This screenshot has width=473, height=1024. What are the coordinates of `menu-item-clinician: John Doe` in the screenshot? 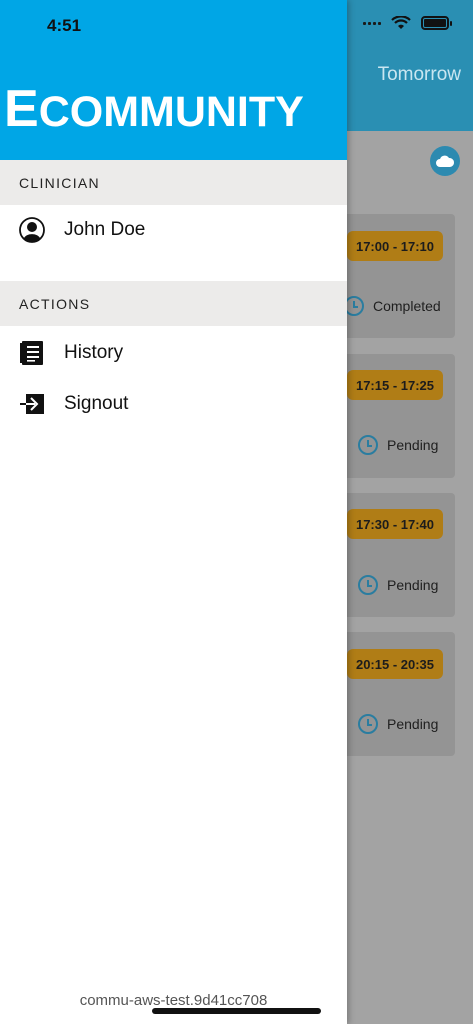 It's located at (173, 230).